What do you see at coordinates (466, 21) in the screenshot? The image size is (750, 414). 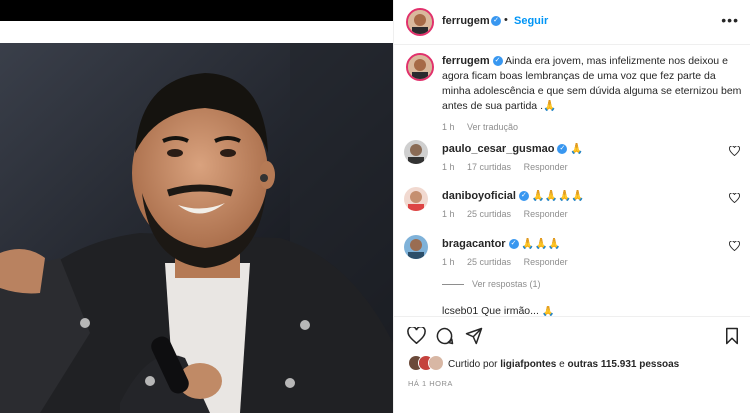 I see `author-username: ferrugem` at bounding box center [466, 21].